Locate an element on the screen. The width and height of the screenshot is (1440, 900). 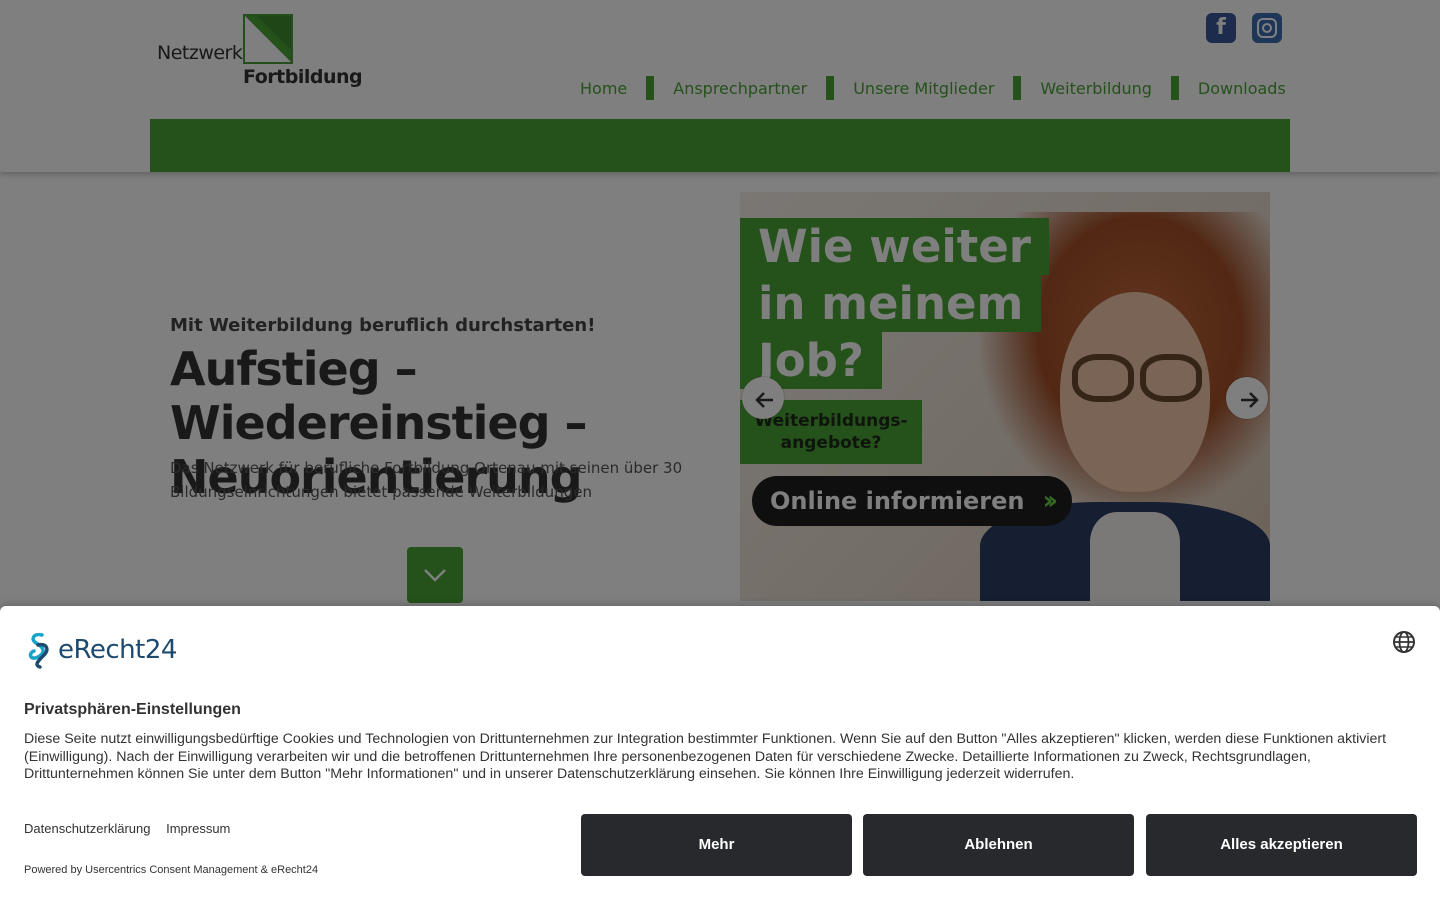
erecht24-paragraph-icon is located at coordinates (40, 650).